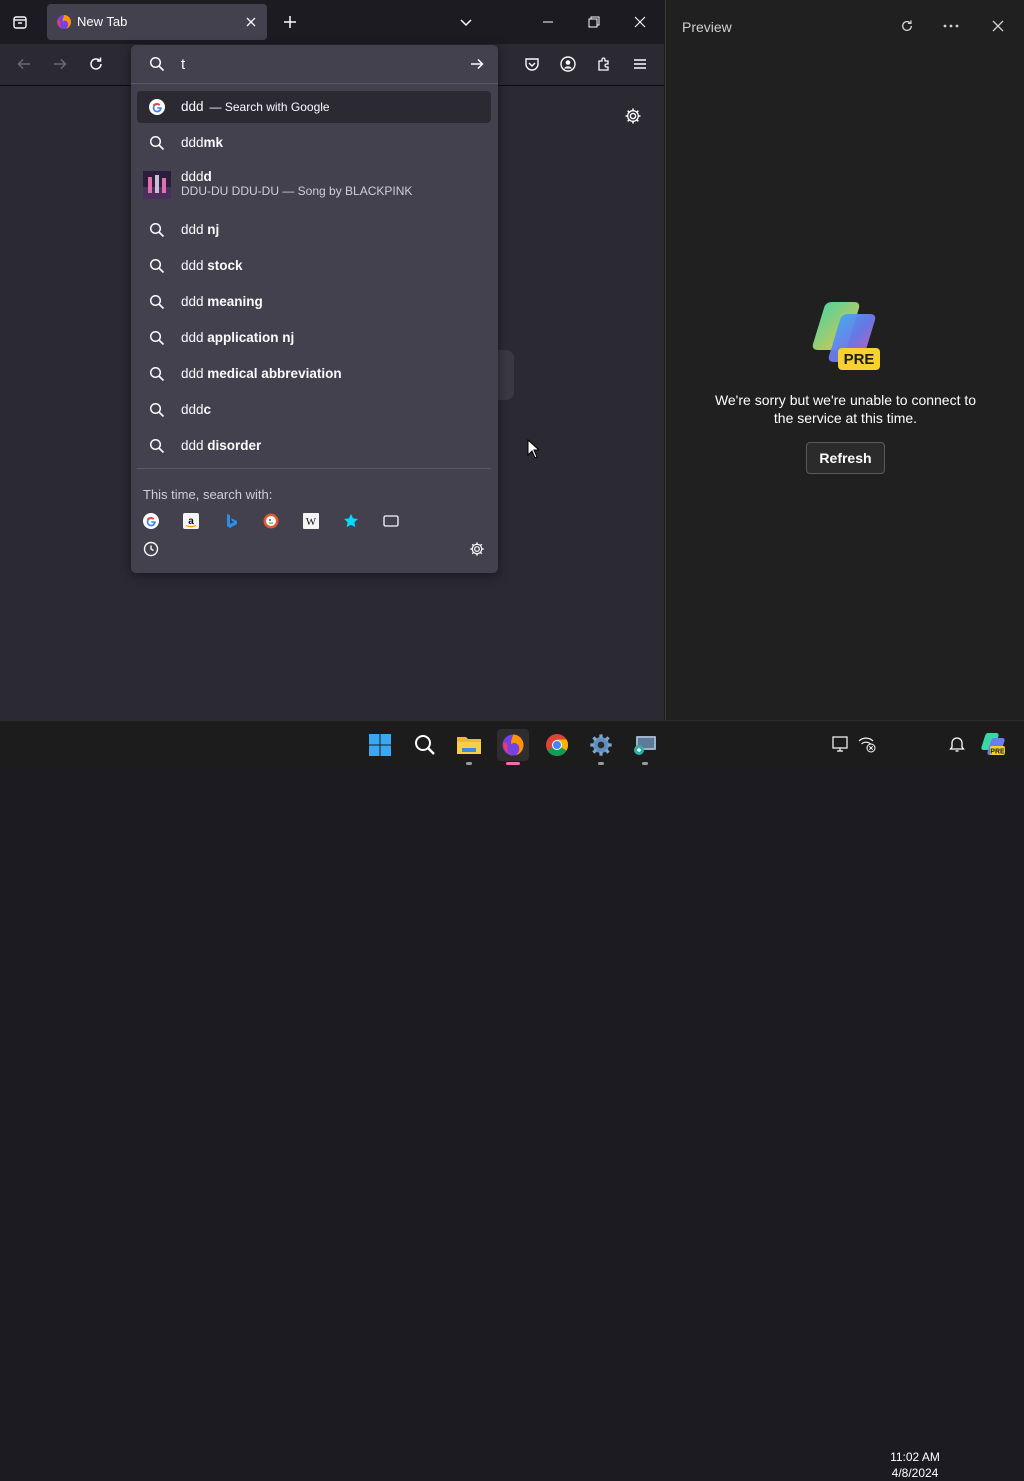  I want to click on result-completion-text: mk, so click(213, 142).